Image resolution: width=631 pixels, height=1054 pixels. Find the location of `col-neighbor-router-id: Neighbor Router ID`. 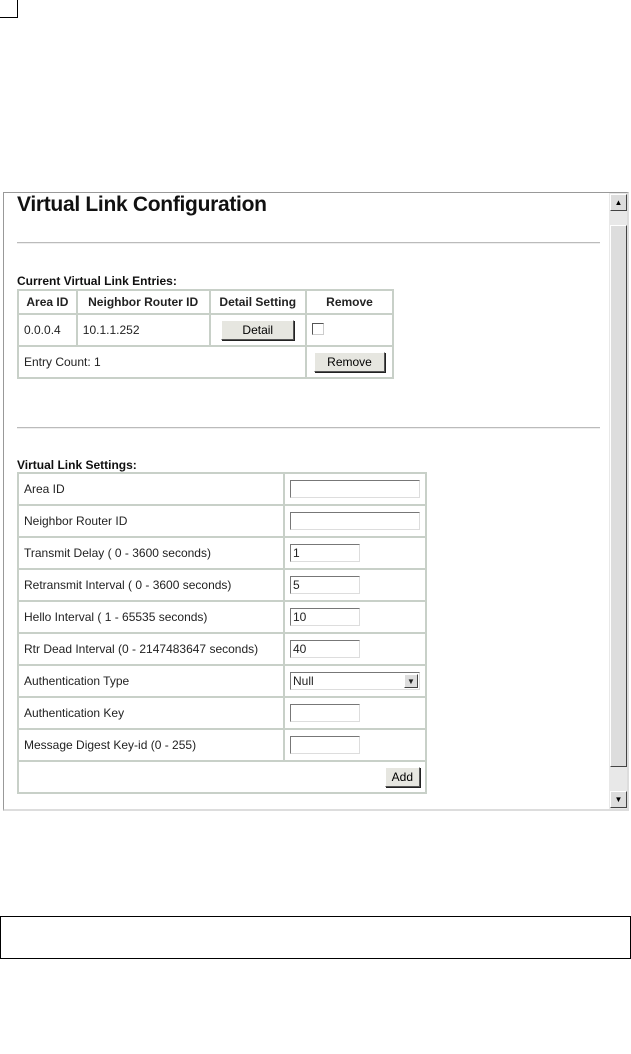

col-neighbor-router-id: Neighbor Router ID is located at coordinates (143, 302).